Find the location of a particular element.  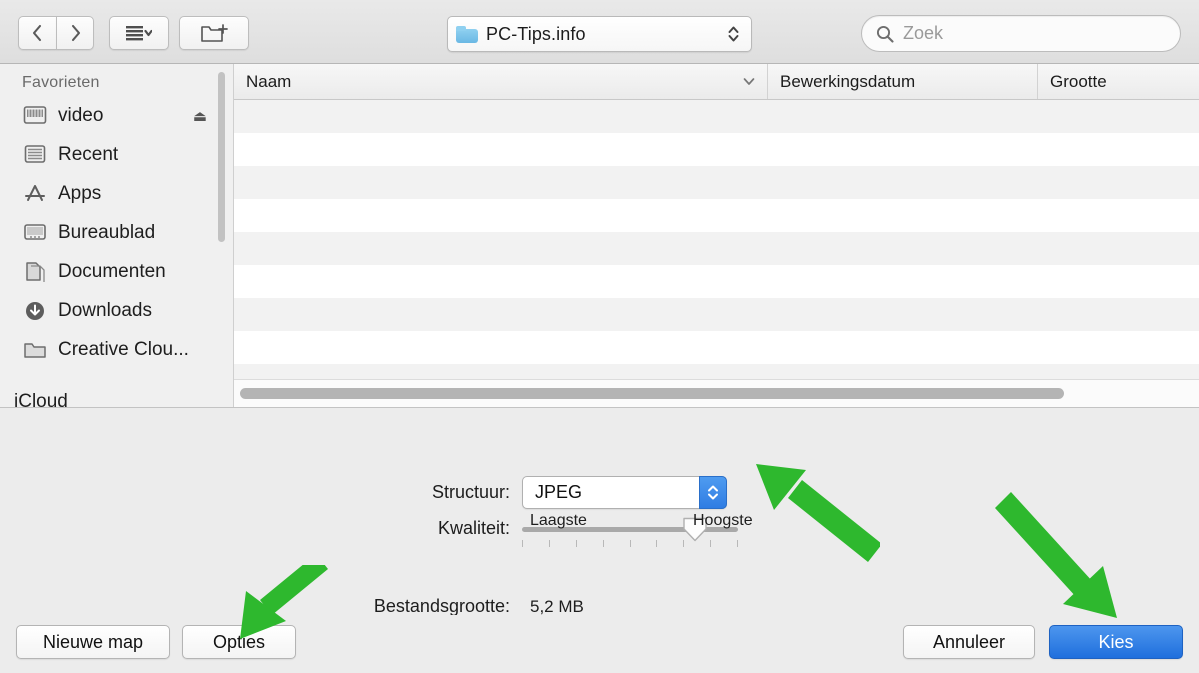

desktop-icon is located at coordinates (35, 232).